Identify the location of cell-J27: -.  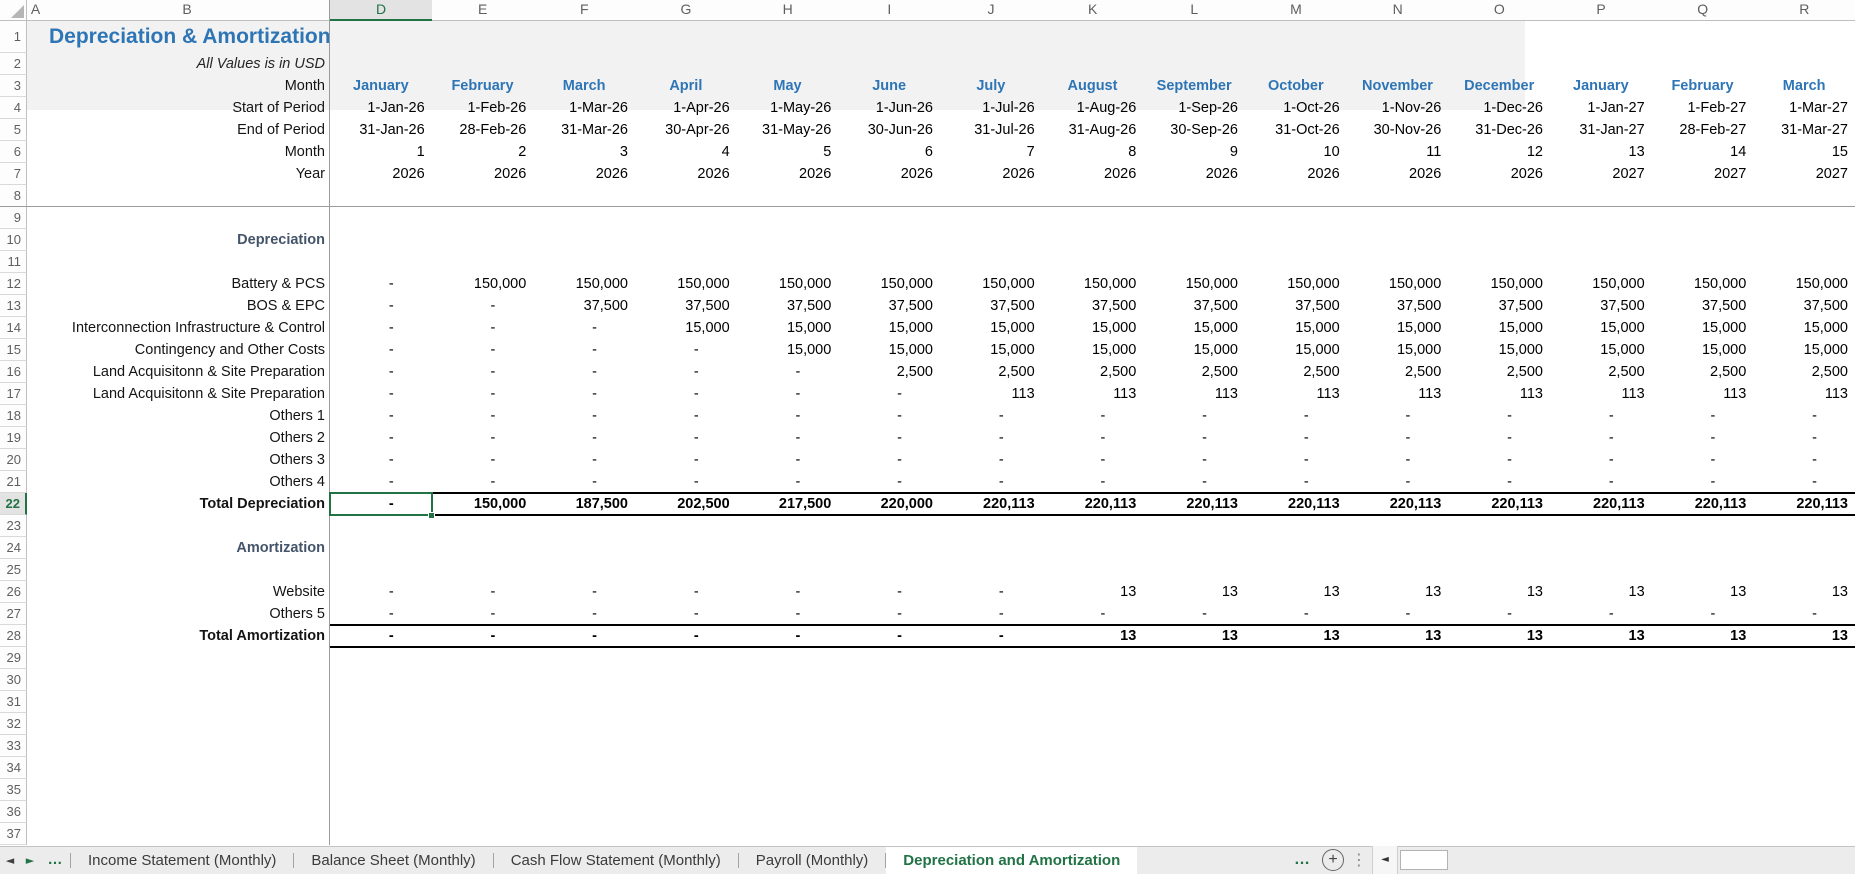
(991, 614).